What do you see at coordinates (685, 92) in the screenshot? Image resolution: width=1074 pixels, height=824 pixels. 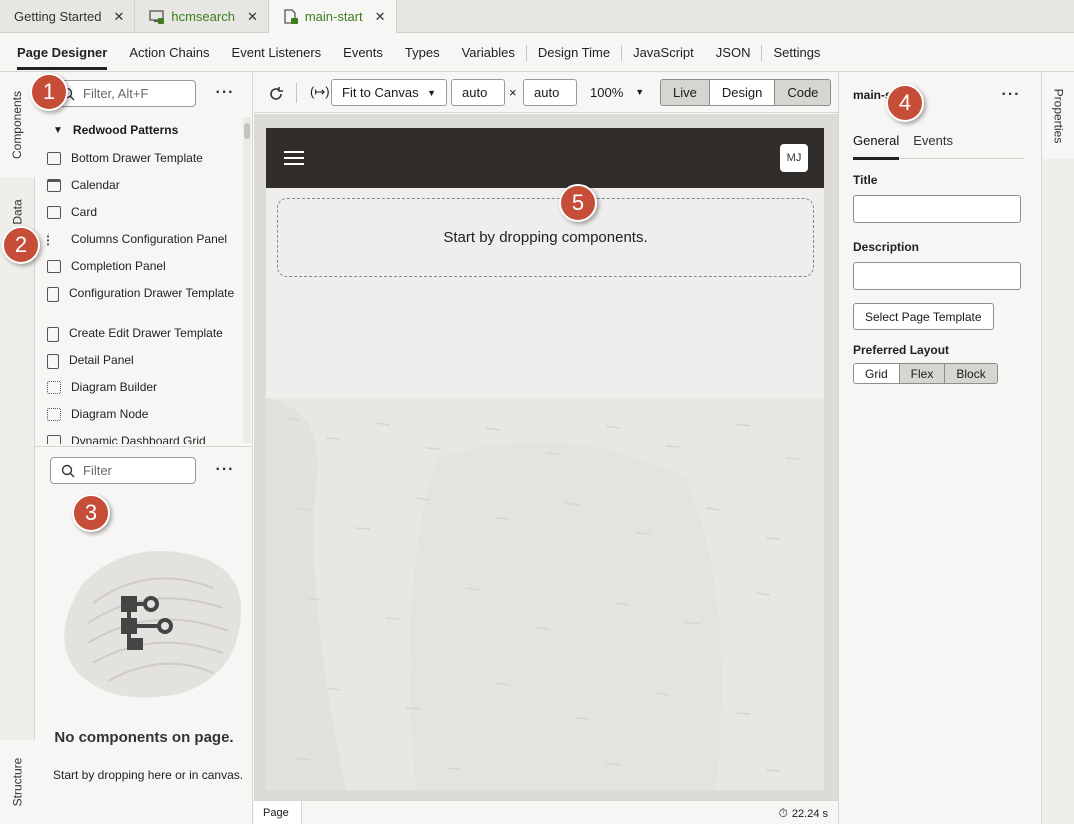 I see `mode-live: Live` at bounding box center [685, 92].